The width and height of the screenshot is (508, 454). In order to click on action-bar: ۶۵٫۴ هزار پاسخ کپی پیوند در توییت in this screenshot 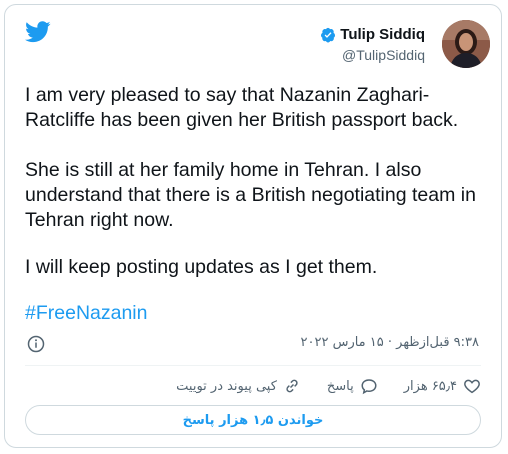, I will do `click(253, 386)`.